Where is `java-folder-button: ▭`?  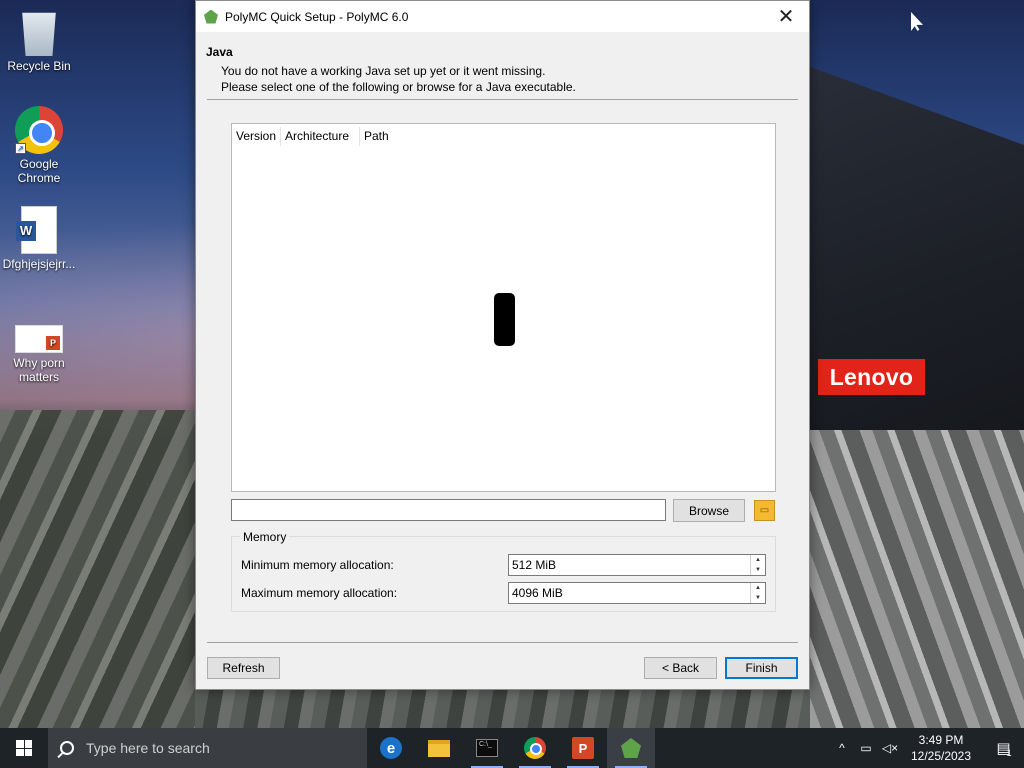
java-folder-button: ▭ is located at coordinates (764, 510).